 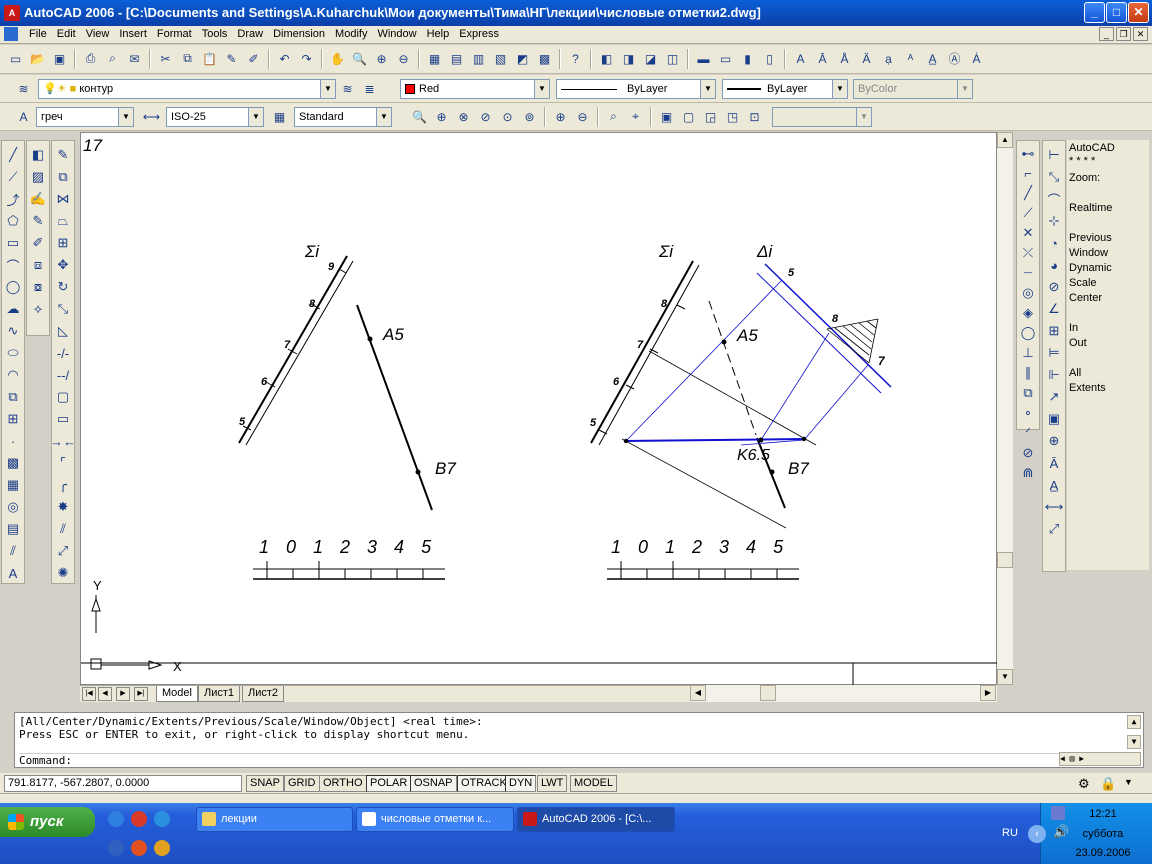 What do you see at coordinates (976, 58) in the screenshot?
I see `text-scale-icon: Ȧ` at bounding box center [976, 58].